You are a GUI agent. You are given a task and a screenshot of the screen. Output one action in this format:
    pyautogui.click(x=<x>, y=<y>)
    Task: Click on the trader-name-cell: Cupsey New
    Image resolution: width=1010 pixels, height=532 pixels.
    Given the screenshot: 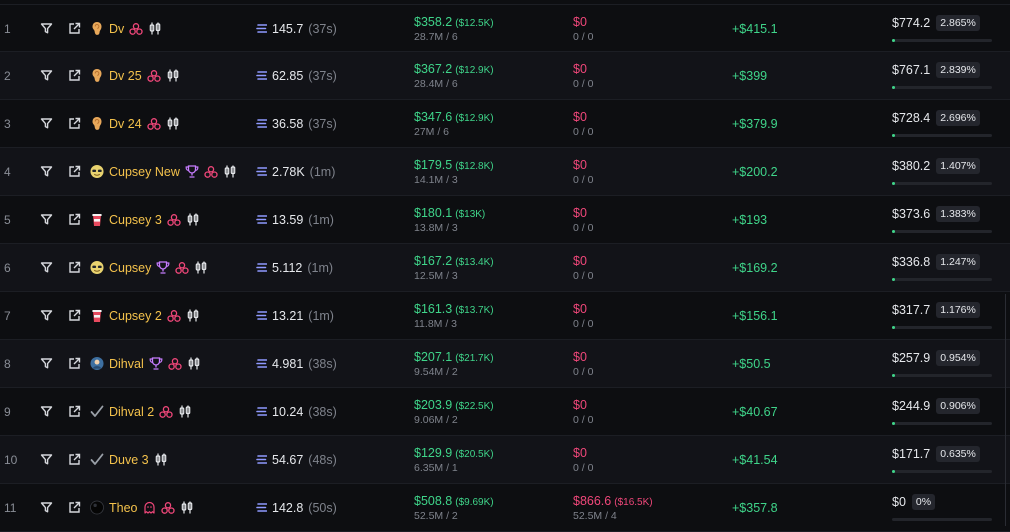 What is the action you would take?
    pyautogui.click(x=170, y=171)
    